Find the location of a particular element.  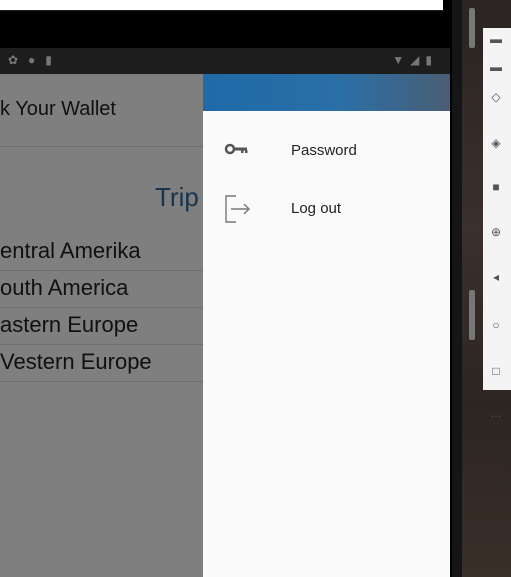

camera-icon: ■ is located at coordinates (496, 187).